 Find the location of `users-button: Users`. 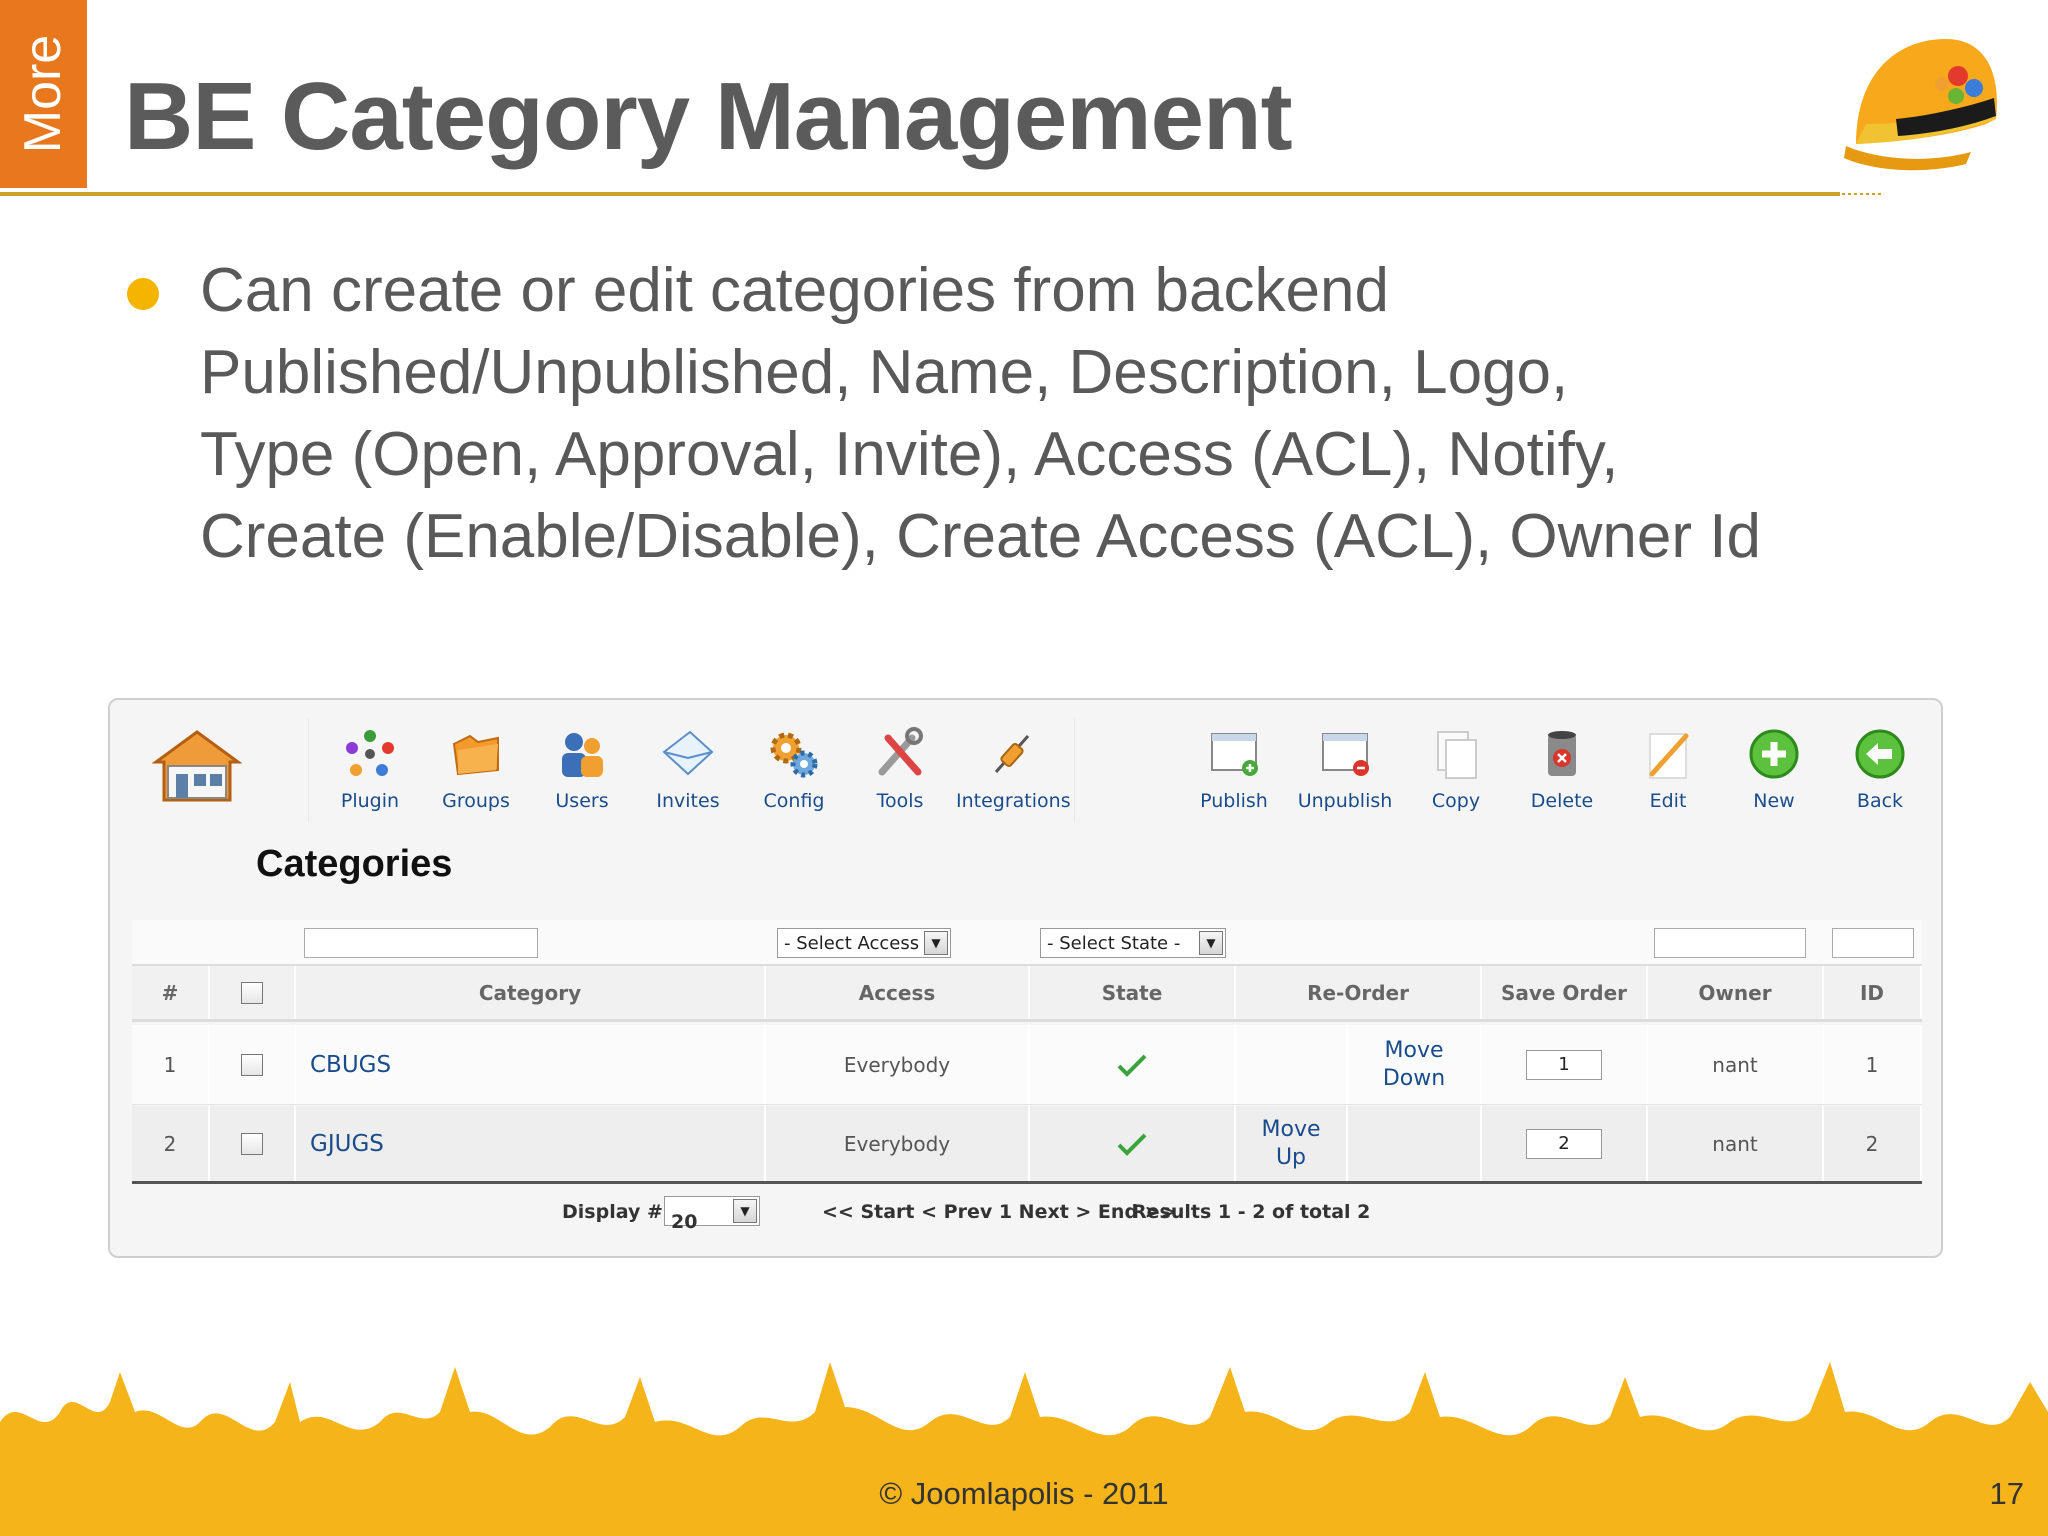

users-button: Users is located at coordinates (582, 771).